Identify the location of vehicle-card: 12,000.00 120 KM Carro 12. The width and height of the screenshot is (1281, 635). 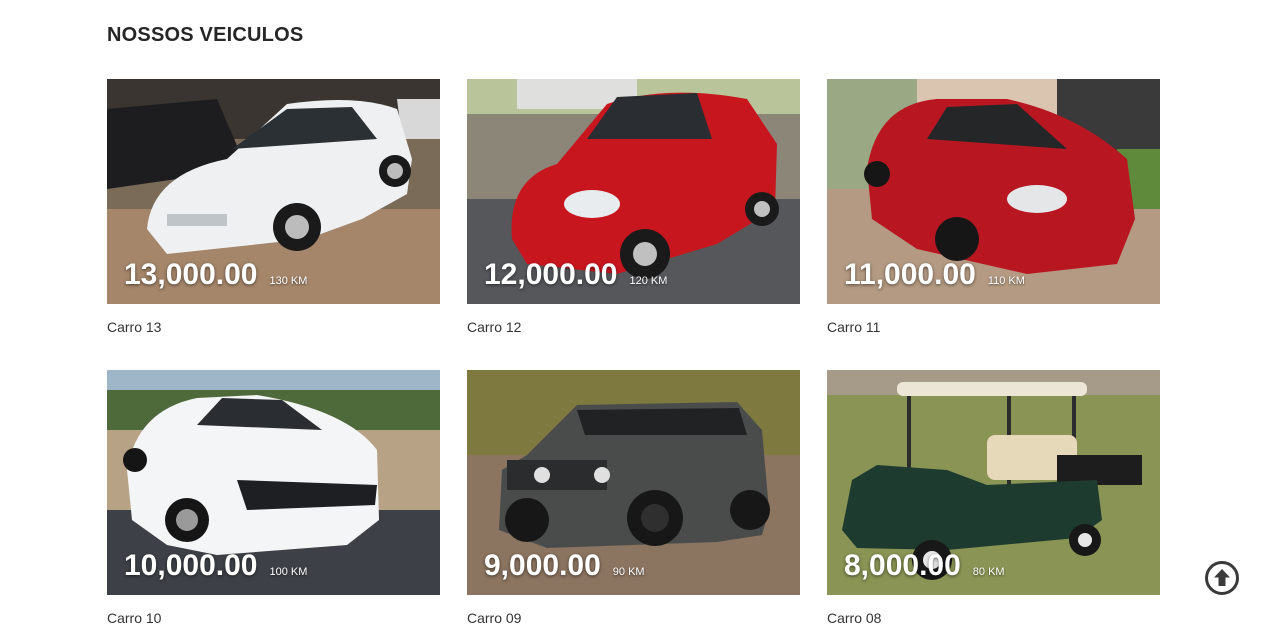
(633, 211).